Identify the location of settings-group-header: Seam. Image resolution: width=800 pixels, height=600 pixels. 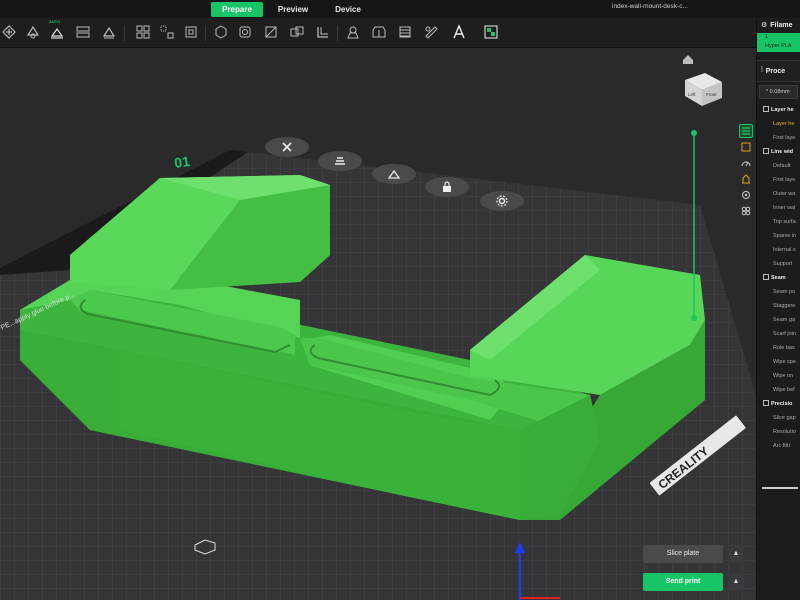
(778, 278).